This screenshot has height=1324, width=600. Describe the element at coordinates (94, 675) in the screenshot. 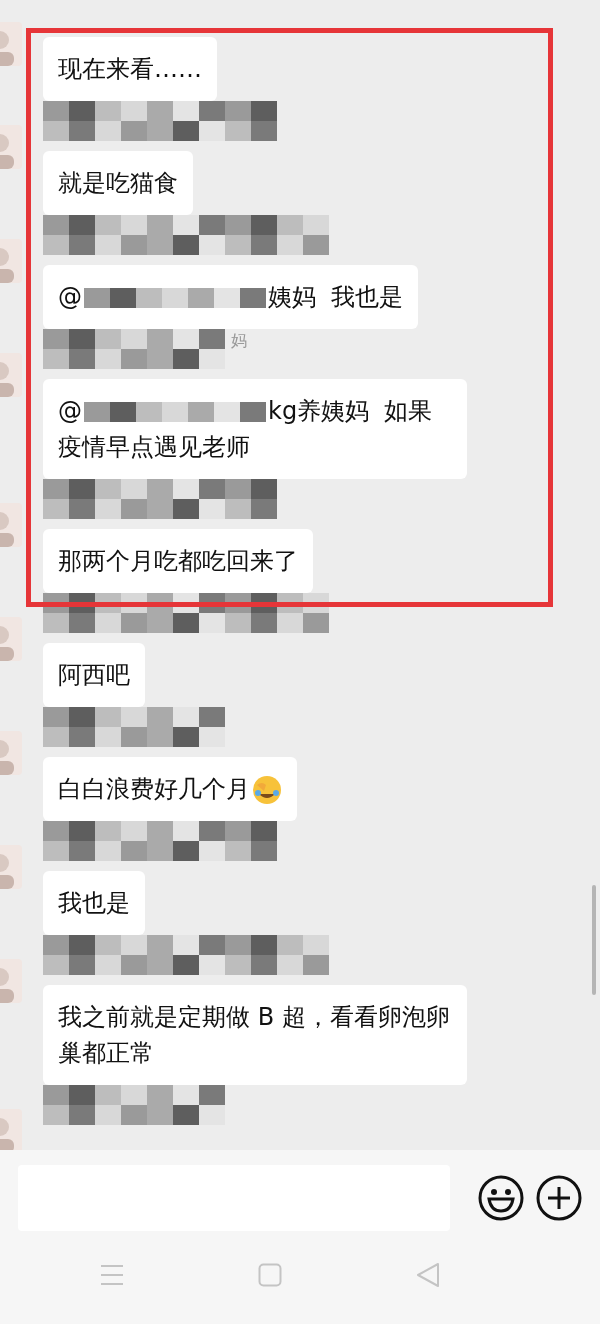

I see `message-text: 阿西吧` at that location.